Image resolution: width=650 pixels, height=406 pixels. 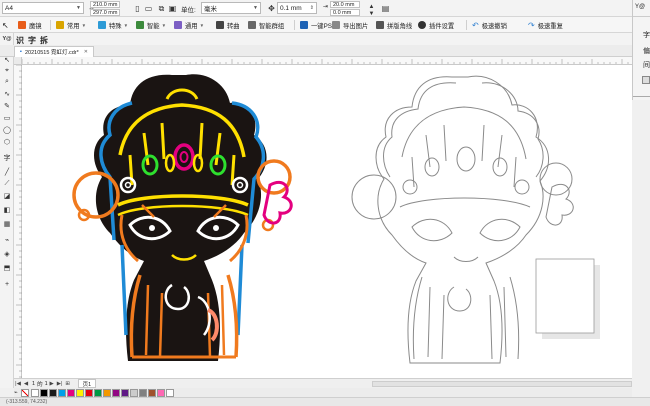 I want to click on transparency-tool-icon: ◧, so click(x=7, y=210).